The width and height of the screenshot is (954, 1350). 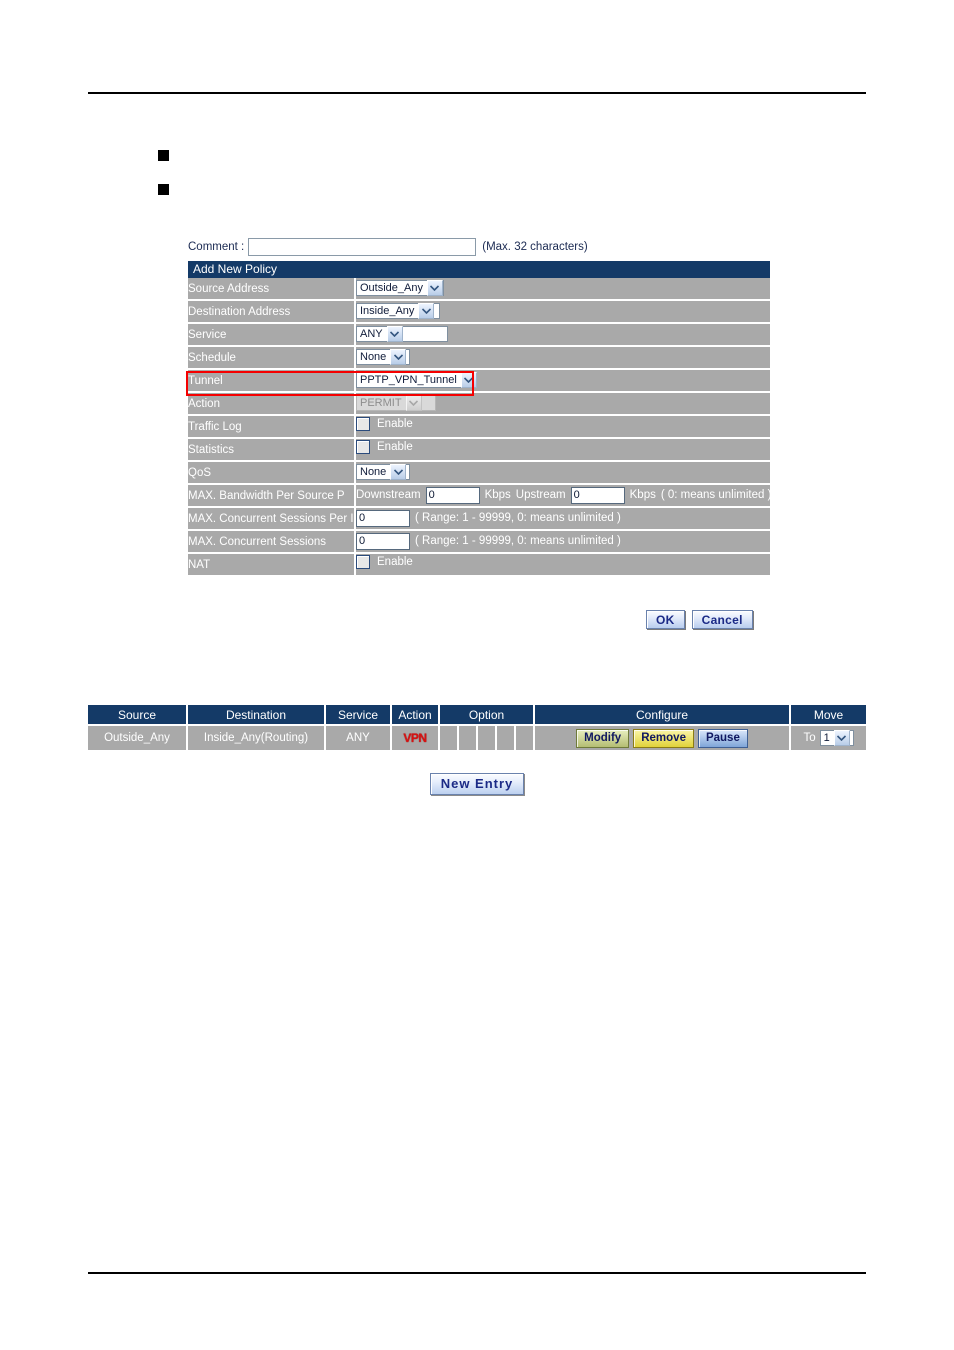 I want to click on footer-rule, so click(x=477, y=1273).